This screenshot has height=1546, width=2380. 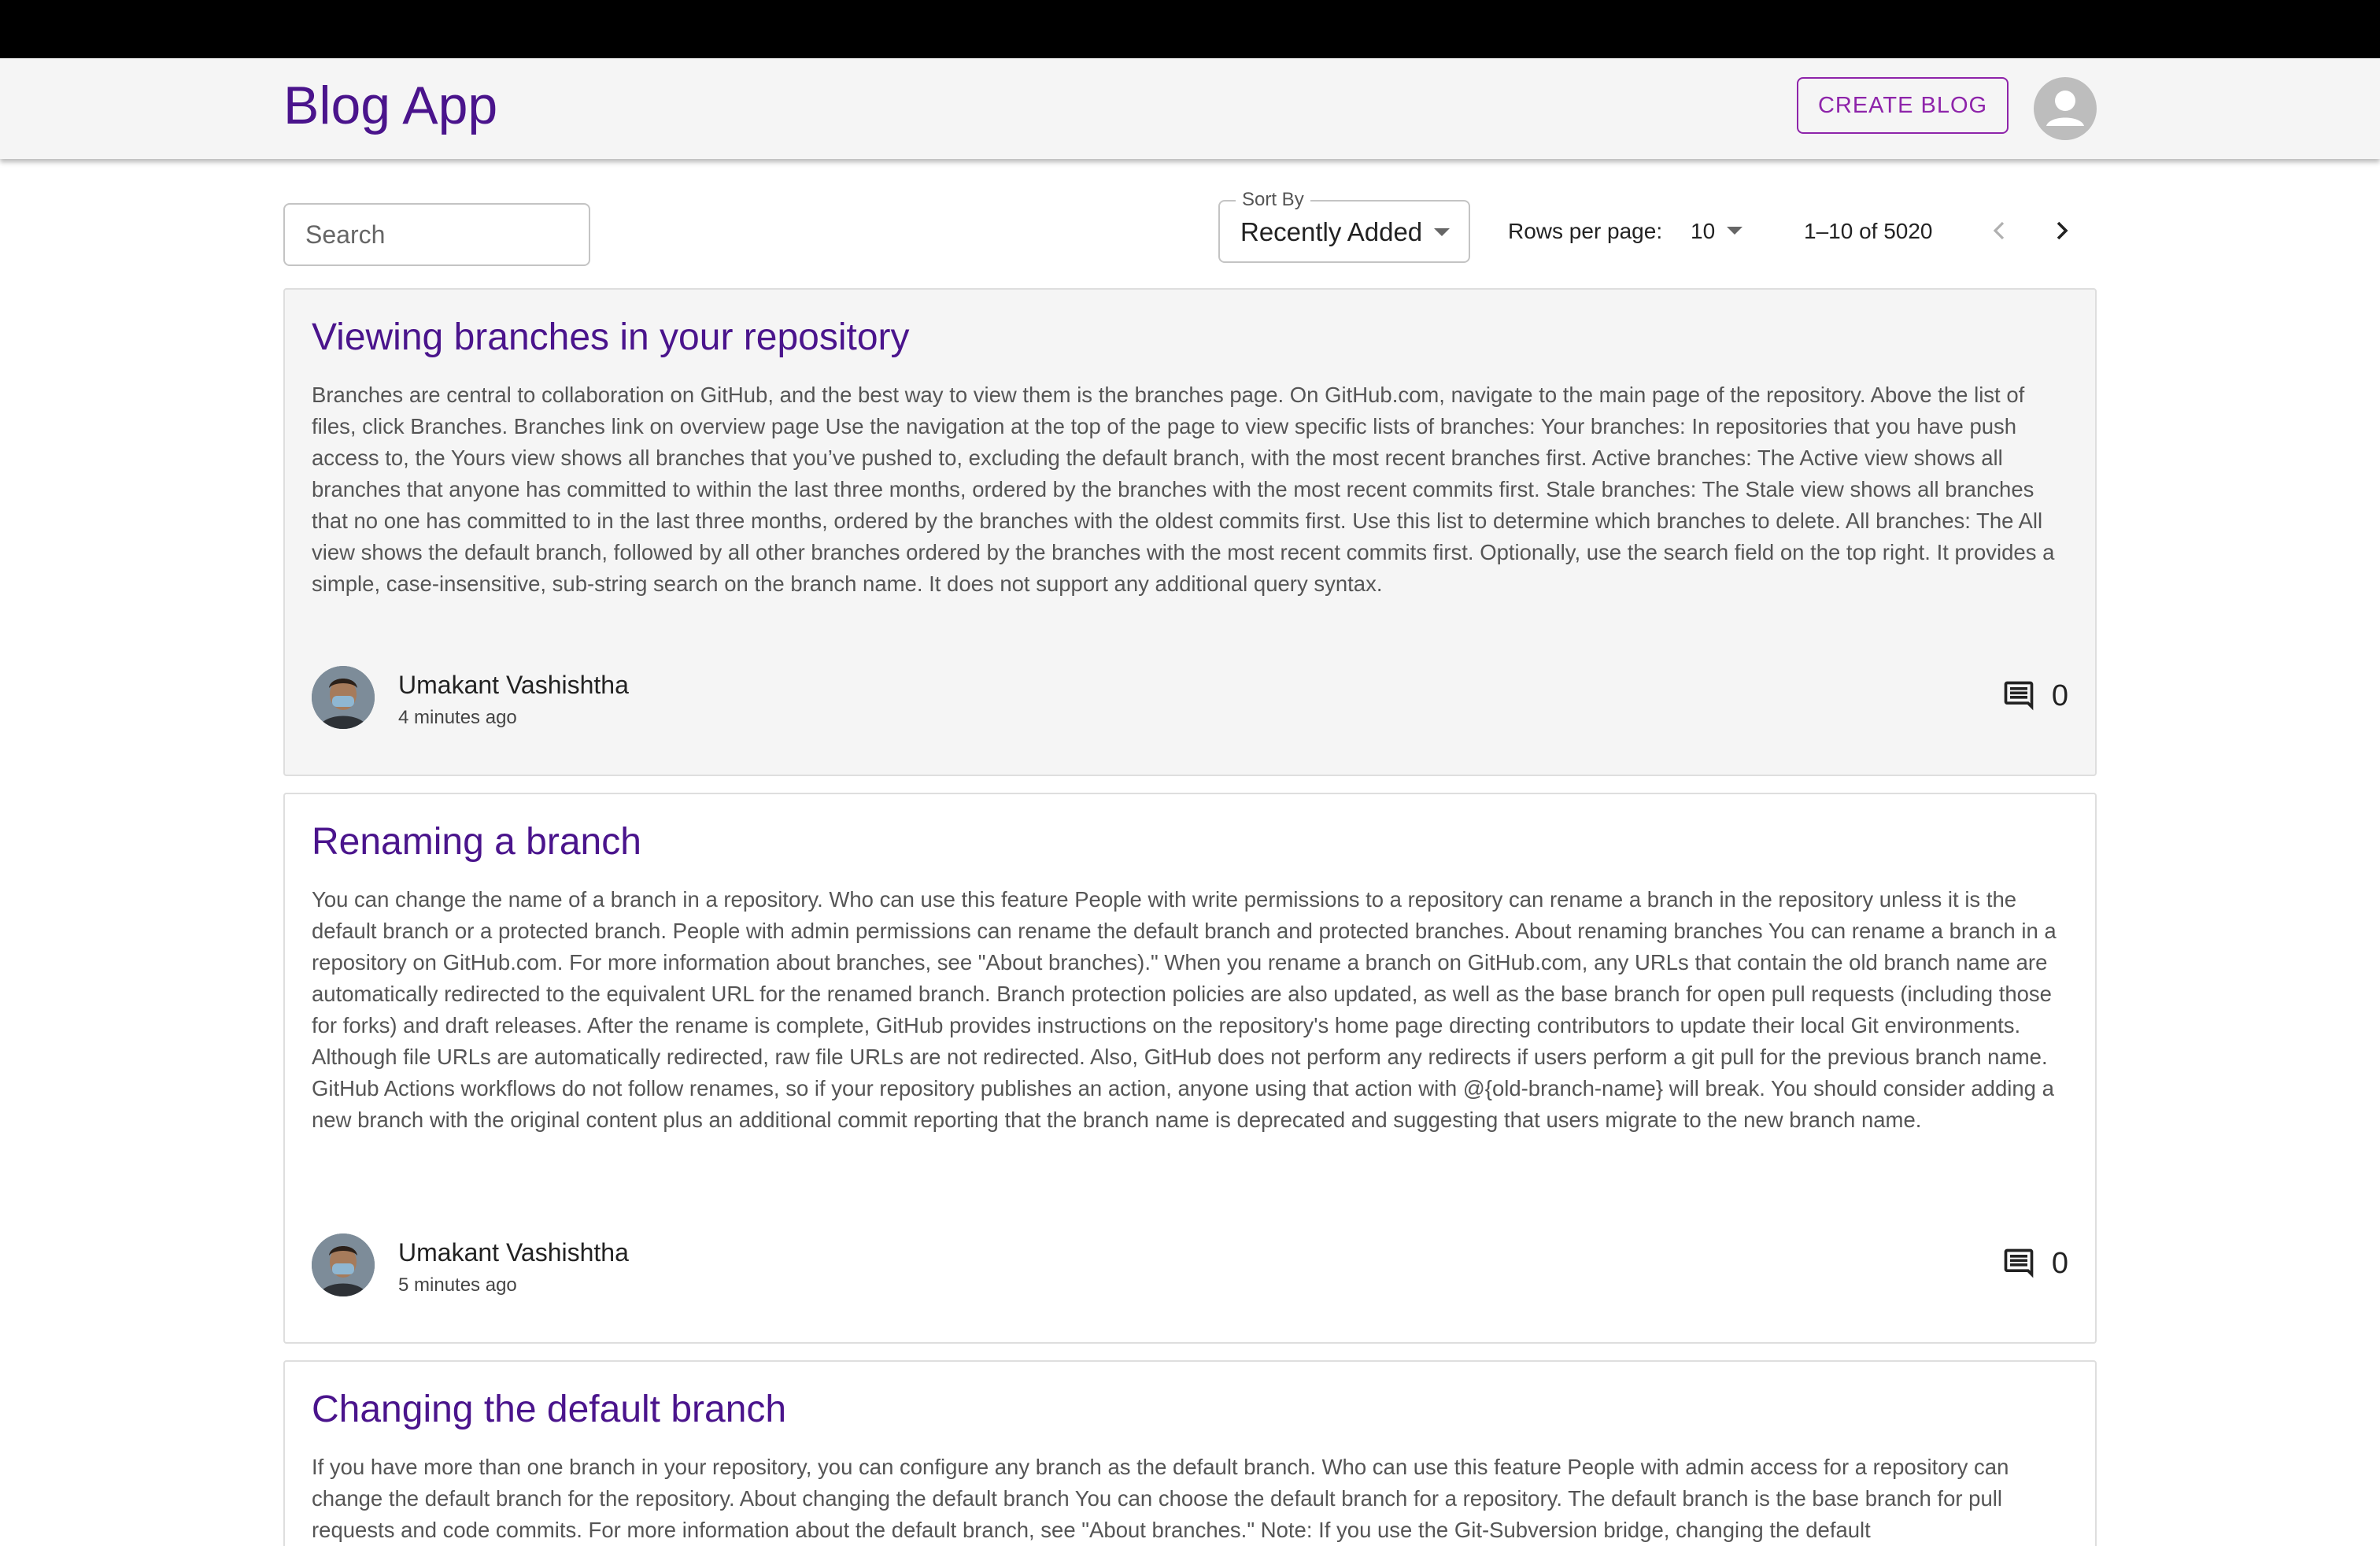 I want to click on sort-by-value: Recently Added, so click(x=1331, y=232).